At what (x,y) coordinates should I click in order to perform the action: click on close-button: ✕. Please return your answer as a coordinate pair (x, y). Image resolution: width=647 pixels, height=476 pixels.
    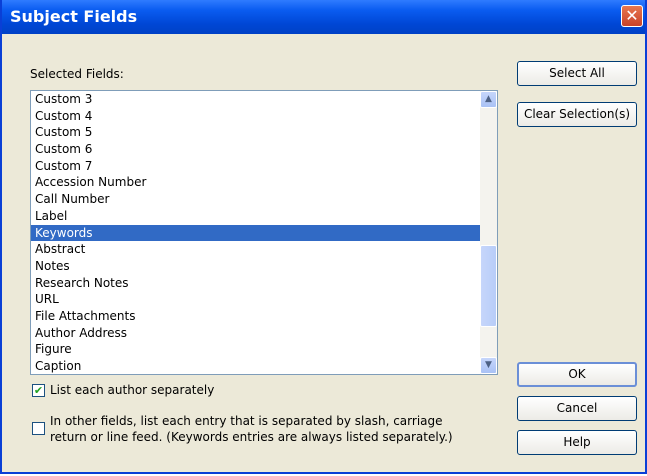
    Looking at the image, I should click on (632, 16).